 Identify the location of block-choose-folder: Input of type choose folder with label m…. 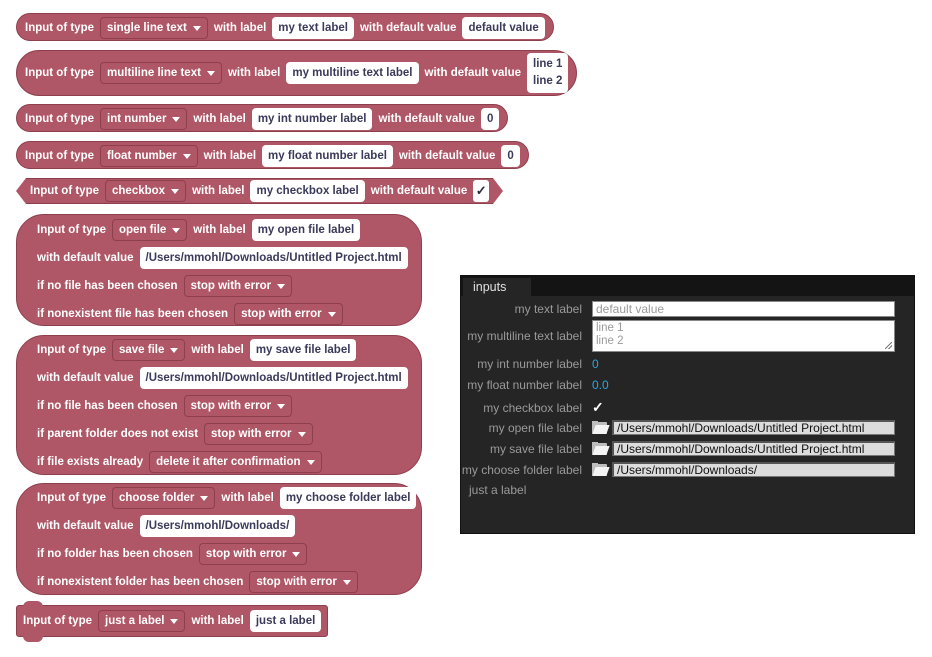
(219, 539).